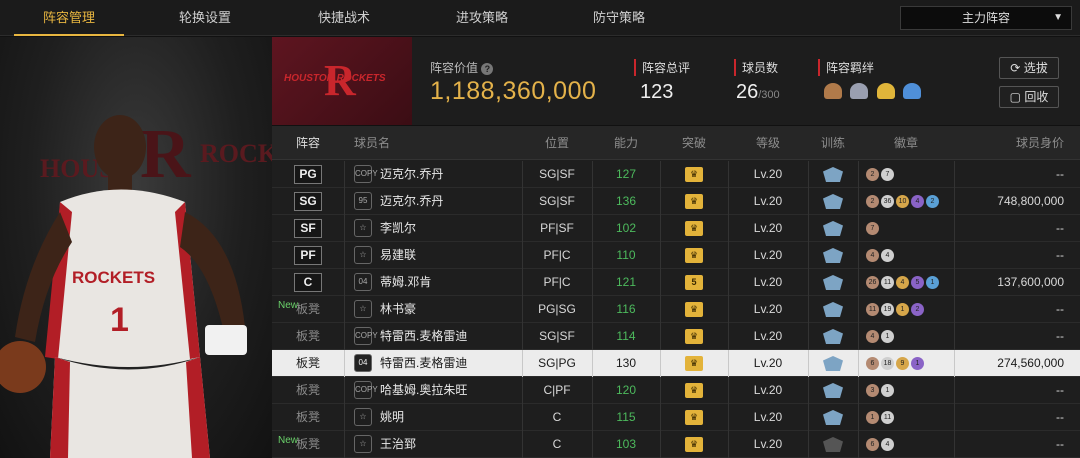  Describe the element at coordinates (887, 202) in the screenshot. I see `badge-icon: 36` at that location.